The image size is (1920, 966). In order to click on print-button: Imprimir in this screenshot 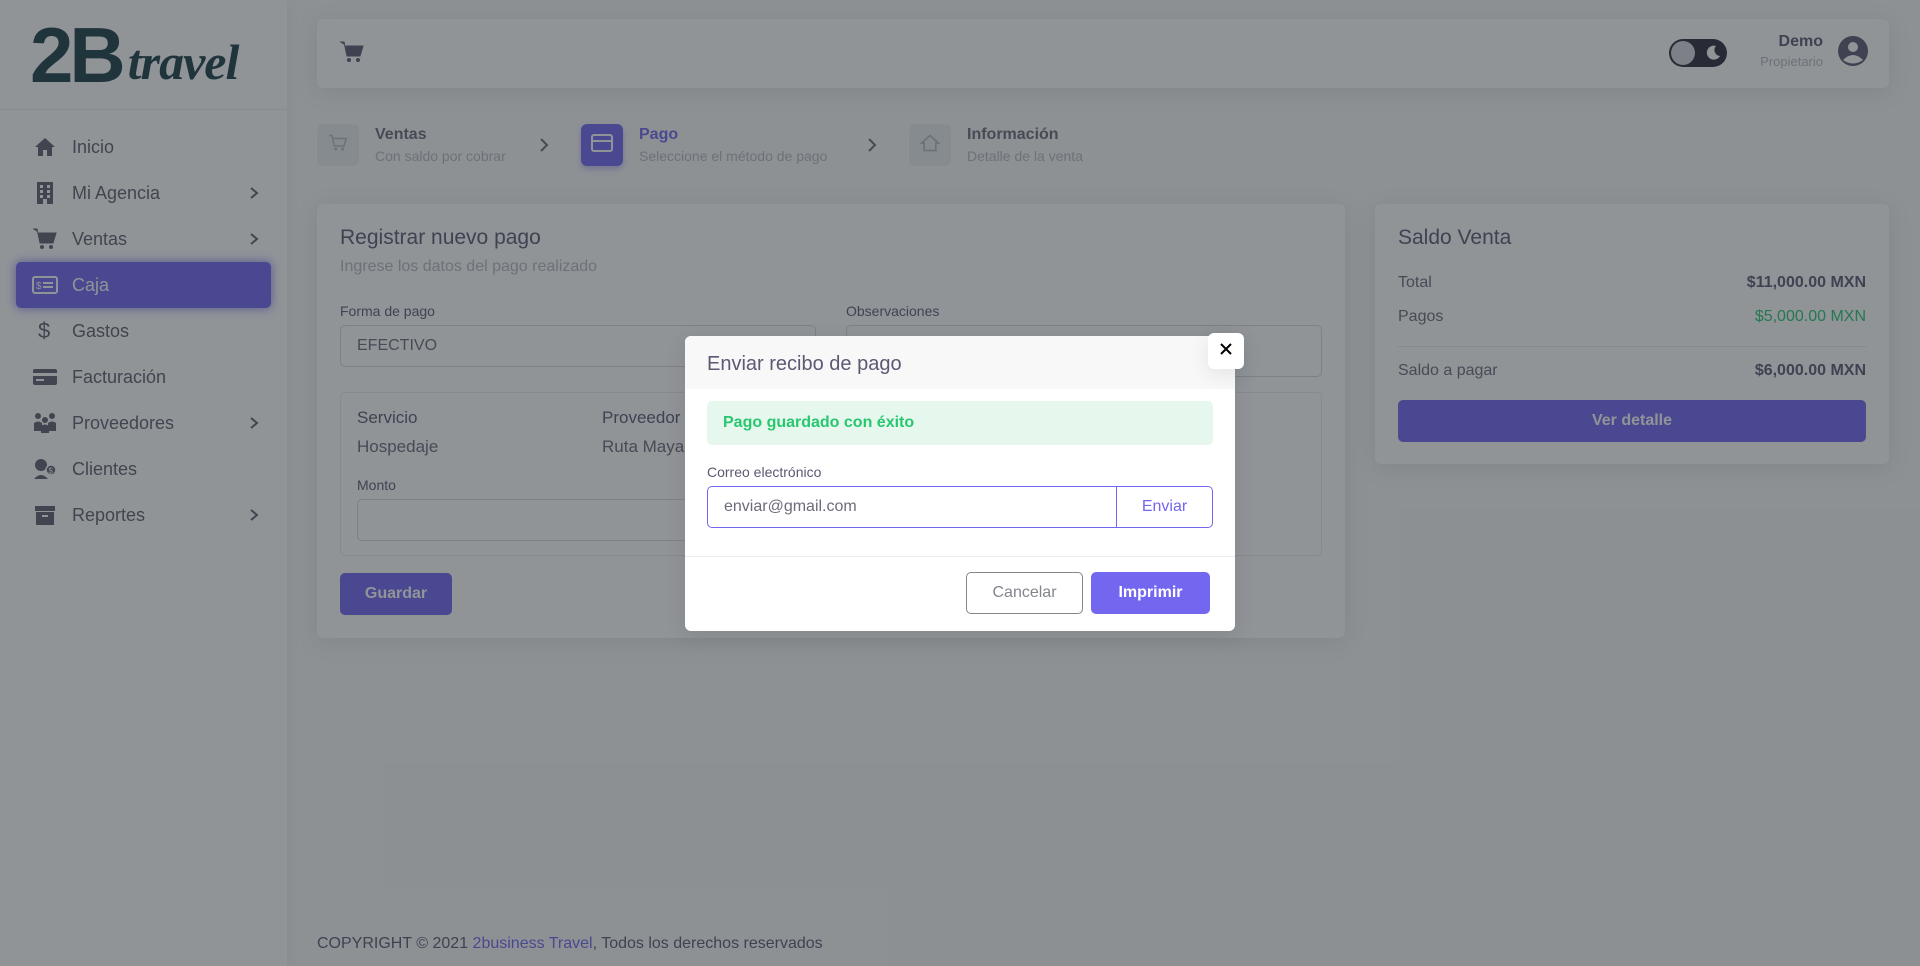, I will do `click(1150, 593)`.